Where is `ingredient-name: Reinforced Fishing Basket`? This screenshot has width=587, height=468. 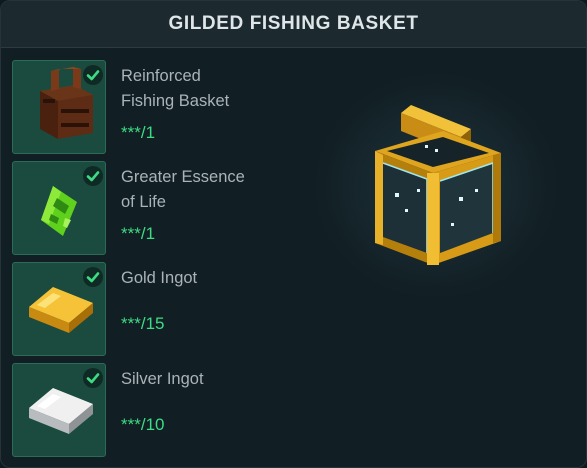
ingredient-name: Reinforced Fishing Basket is located at coordinates (175, 88).